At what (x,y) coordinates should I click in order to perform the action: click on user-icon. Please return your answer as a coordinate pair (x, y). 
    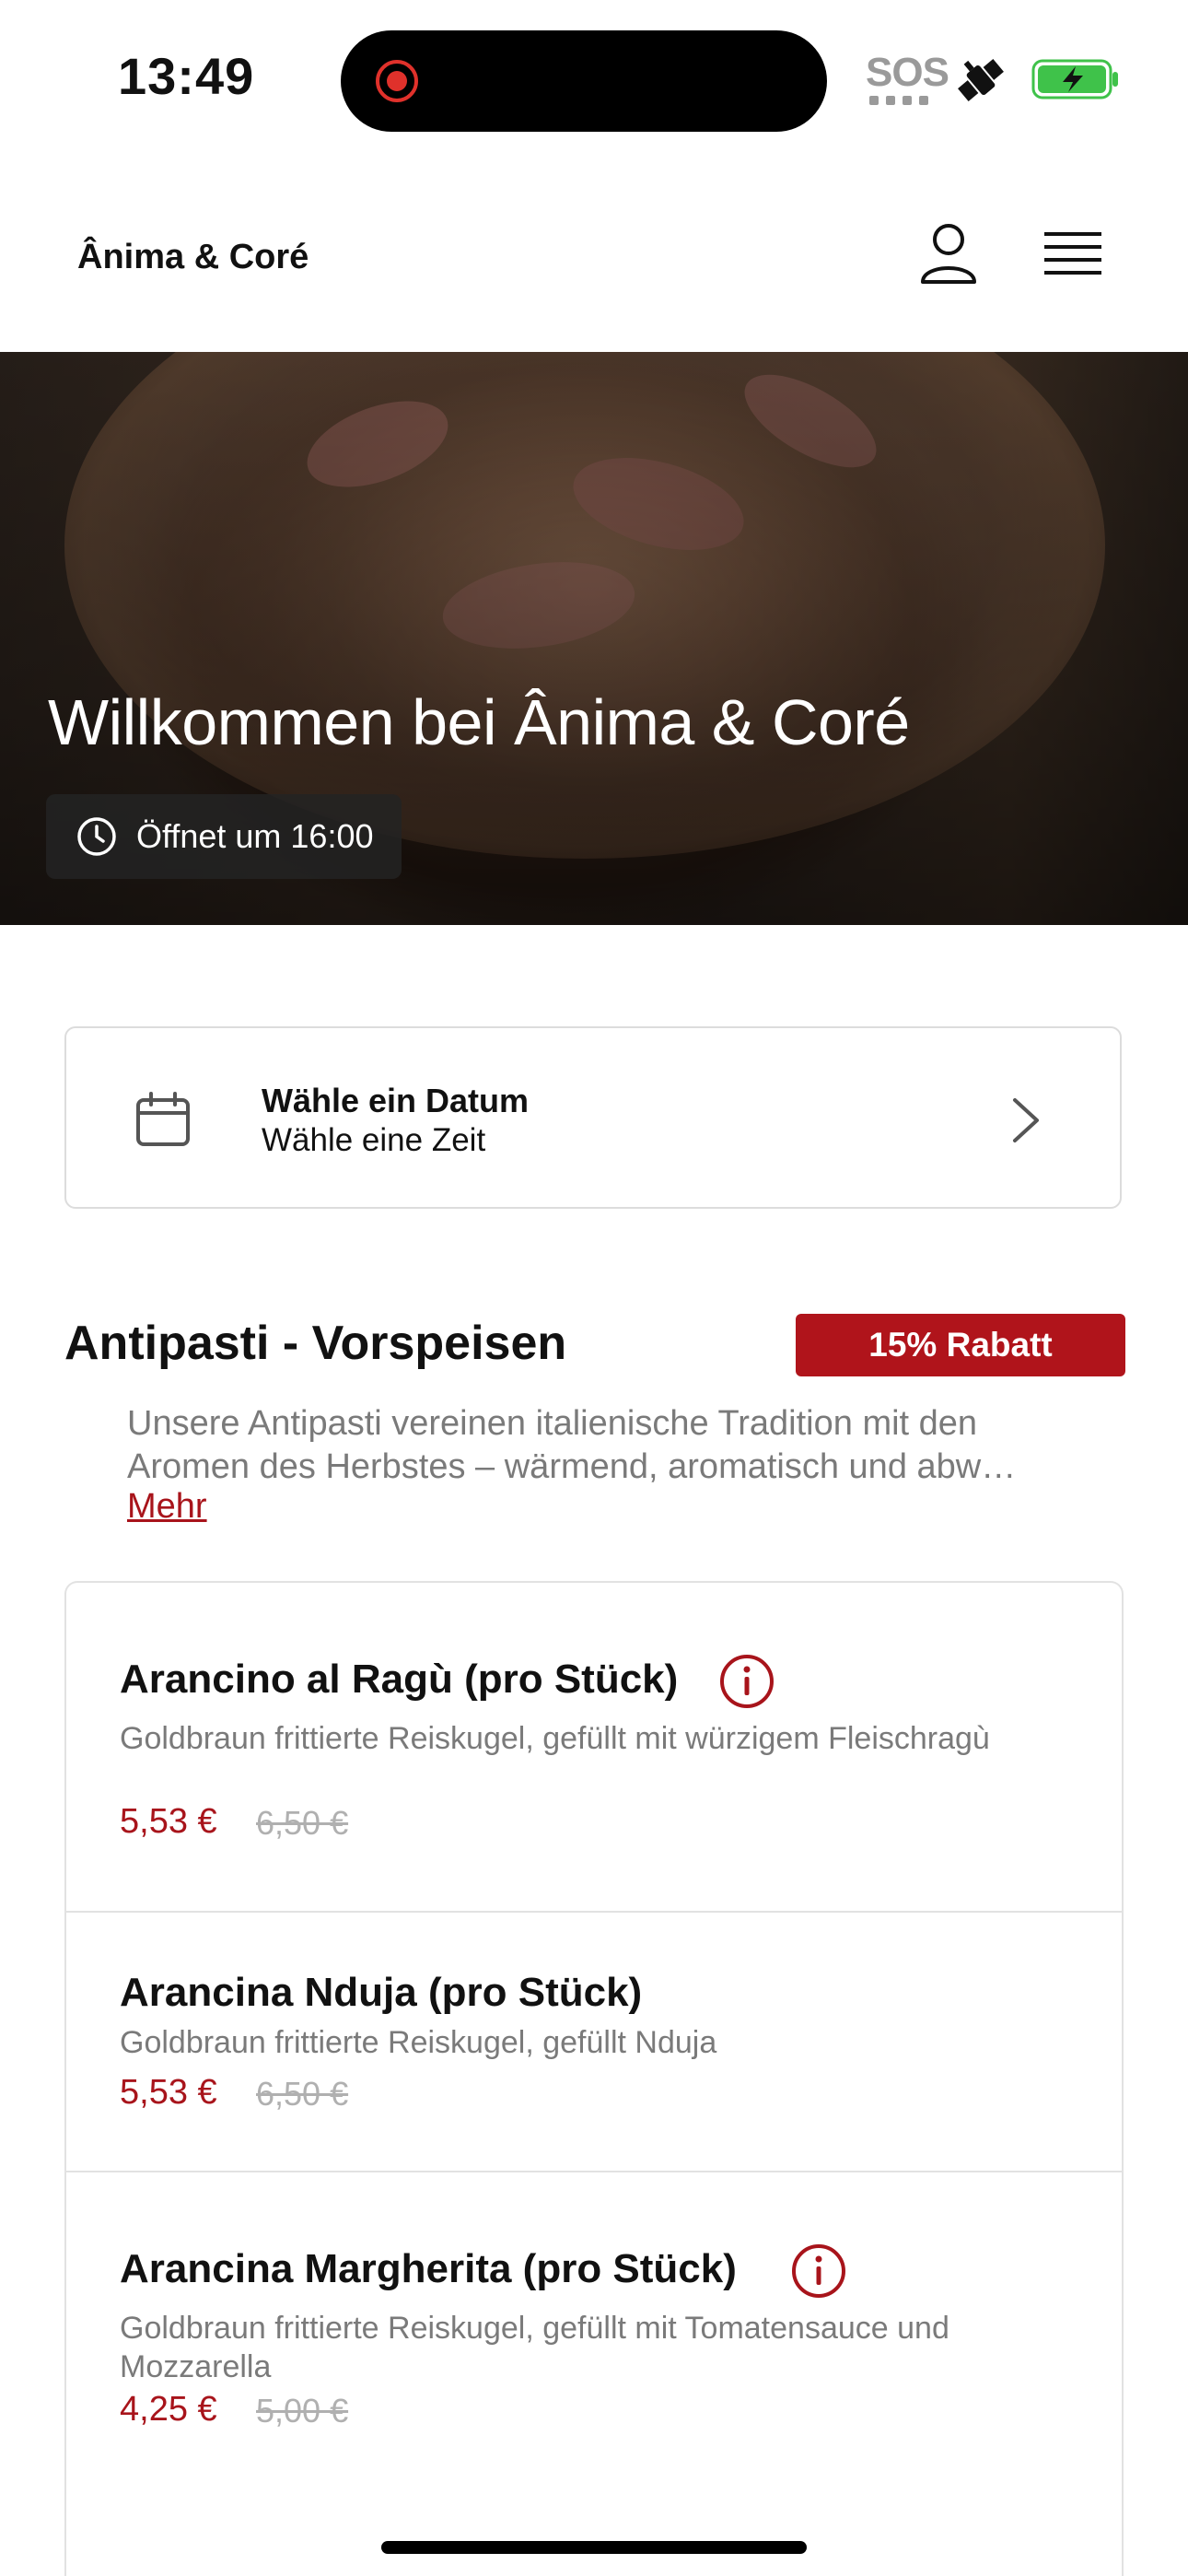
    Looking at the image, I should click on (949, 254).